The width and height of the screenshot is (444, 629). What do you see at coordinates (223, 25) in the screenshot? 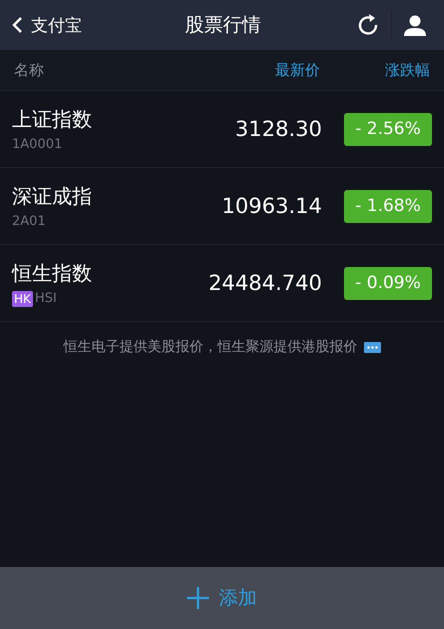
I see `page-title: 股票行情` at bounding box center [223, 25].